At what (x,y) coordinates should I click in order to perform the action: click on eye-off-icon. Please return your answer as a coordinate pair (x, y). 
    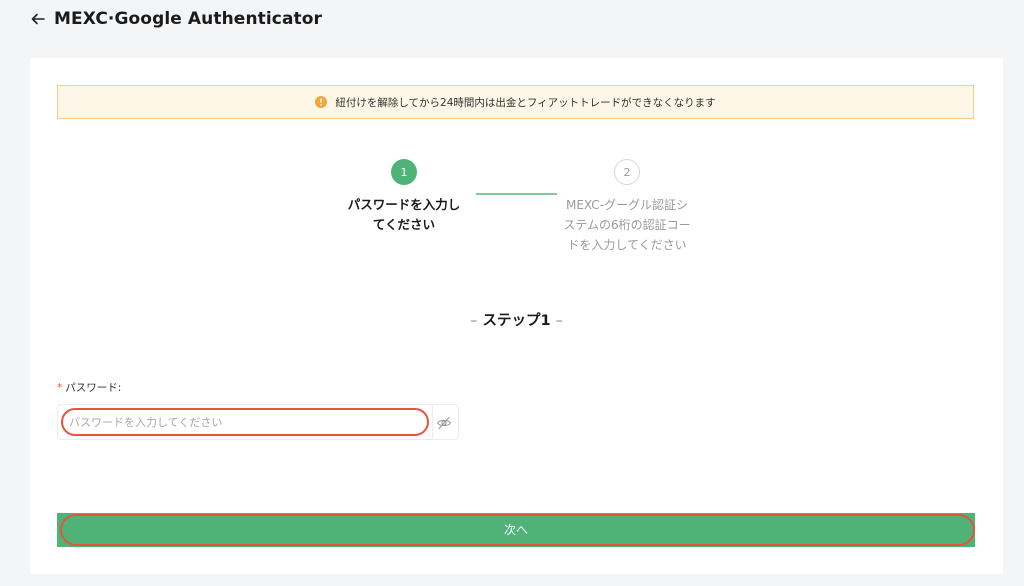
    Looking at the image, I should click on (444, 423).